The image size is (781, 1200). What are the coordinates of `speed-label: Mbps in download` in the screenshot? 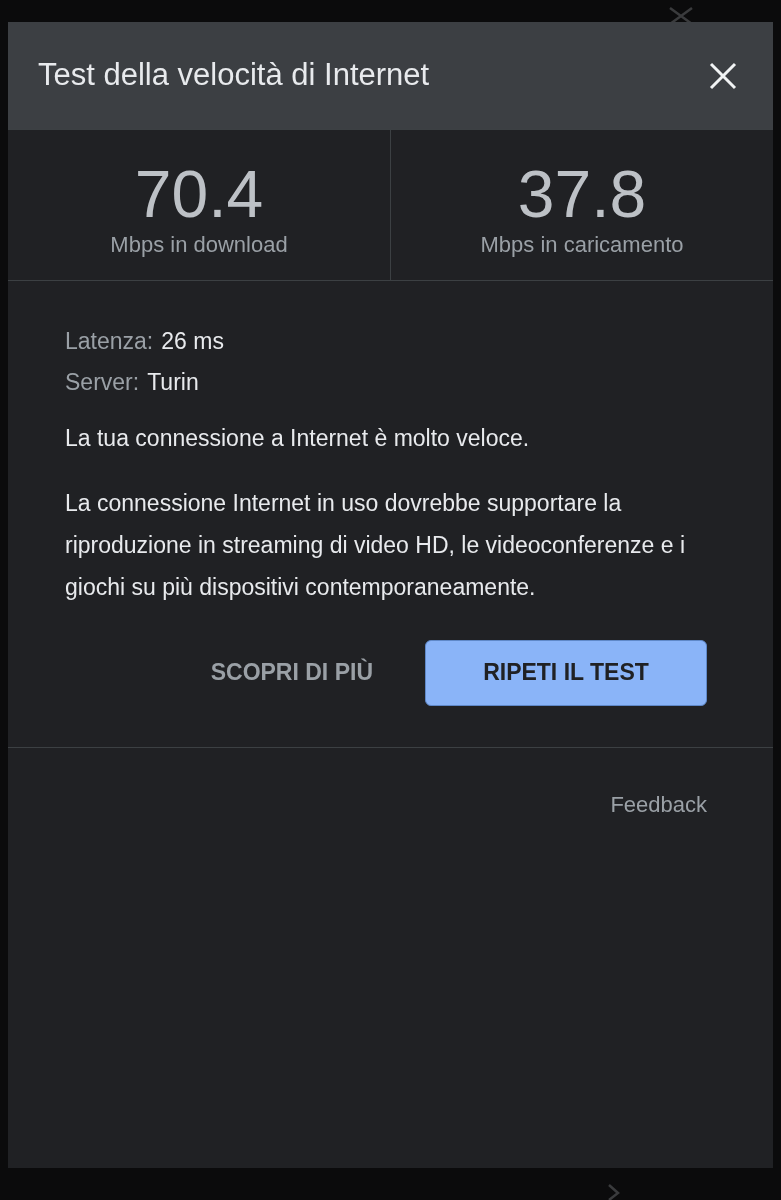 It's located at (199, 245).